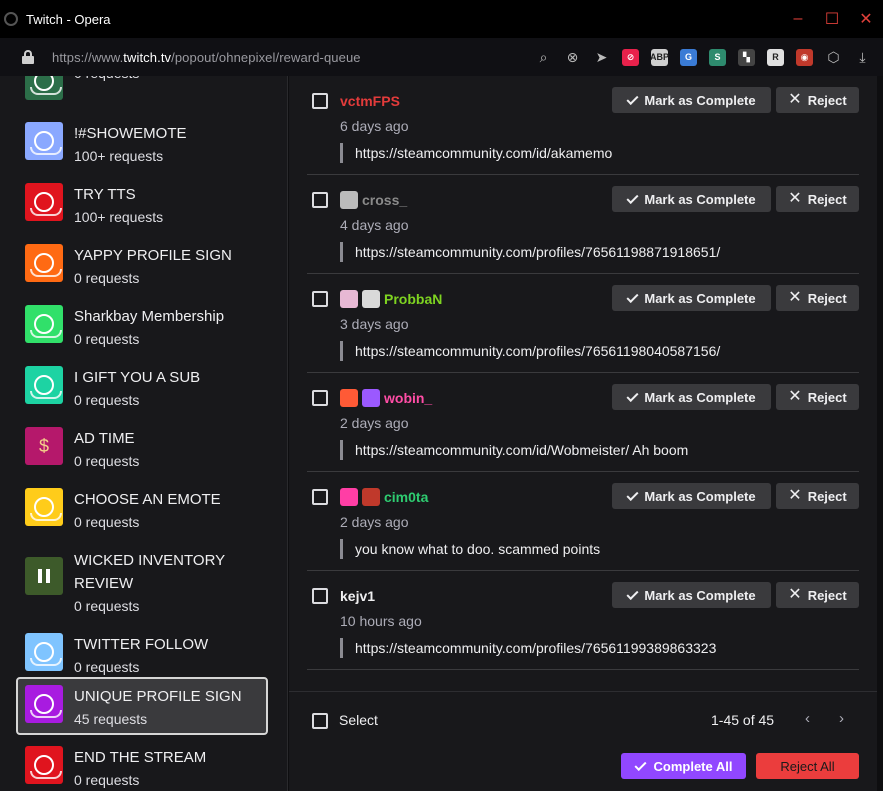  What do you see at coordinates (688, 57) in the screenshot?
I see `translate-ext-icon: G` at bounding box center [688, 57].